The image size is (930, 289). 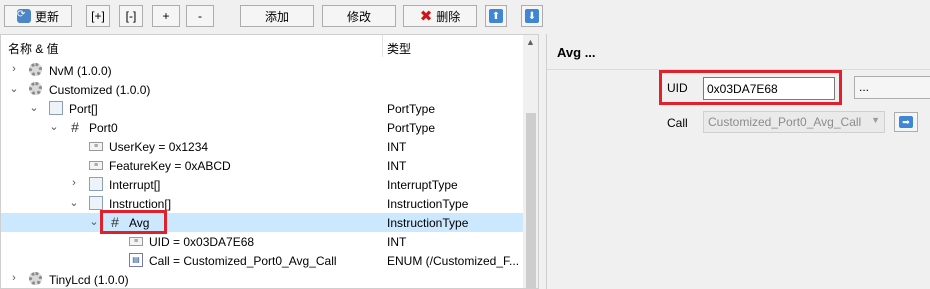 I want to click on tree-row-featurekey: ≡ FeatureKey = 0xABCD INT, so click(x=262, y=165).